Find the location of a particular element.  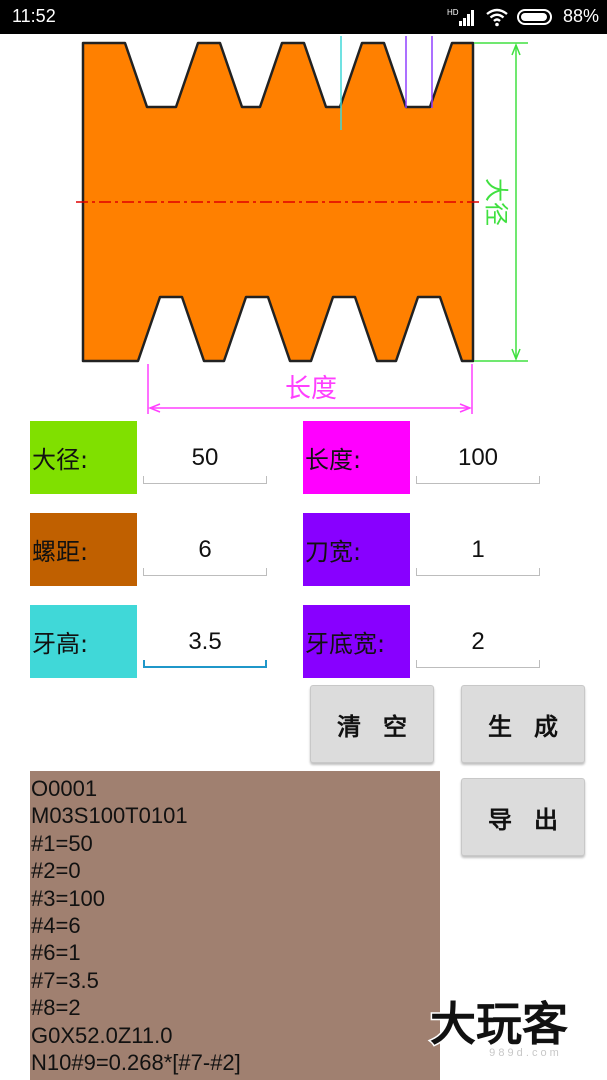

major-diameter-input: 50 is located at coordinates (205, 458).